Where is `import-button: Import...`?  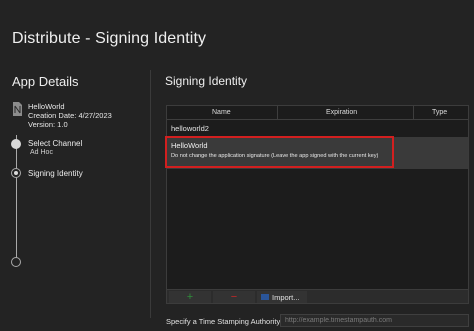
import-button: Import... is located at coordinates (282, 297).